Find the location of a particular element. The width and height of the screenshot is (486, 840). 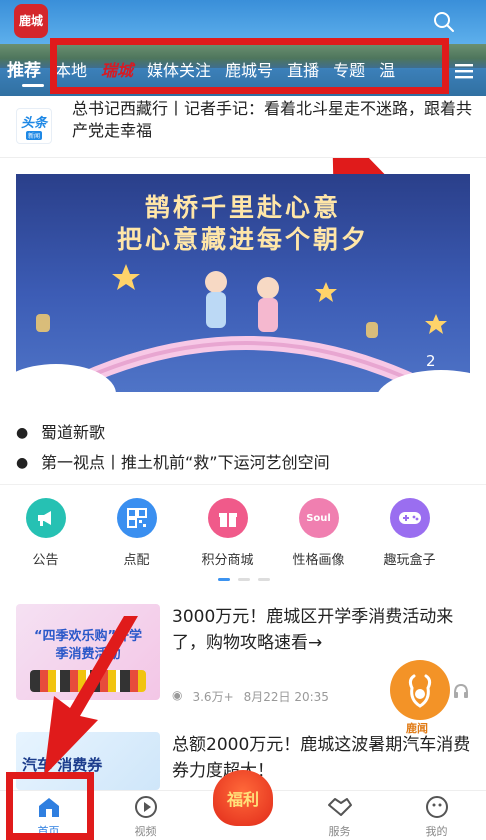

toutiao-badge-main: 头条 is located at coordinates (33, 123).